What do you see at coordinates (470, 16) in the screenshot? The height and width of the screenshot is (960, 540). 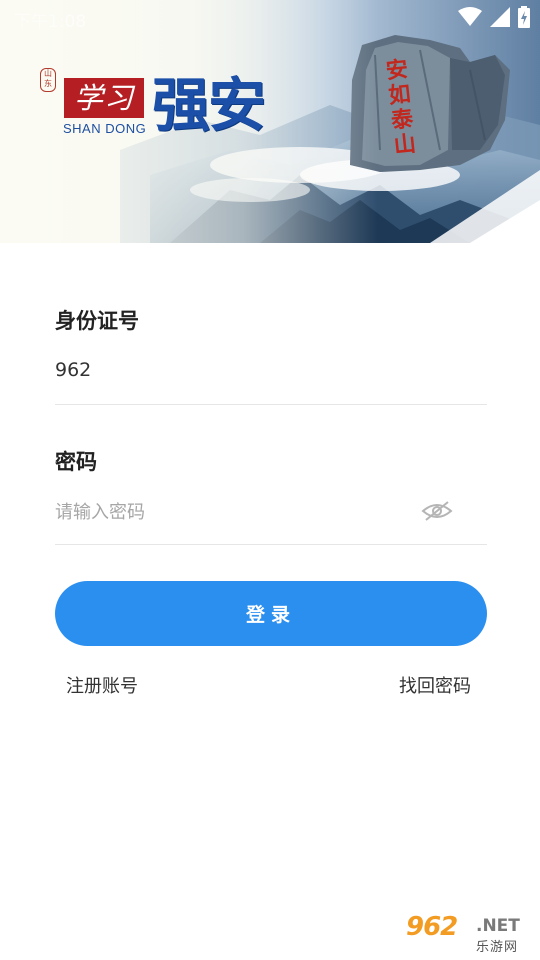 I see `wifi-icon` at bounding box center [470, 16].